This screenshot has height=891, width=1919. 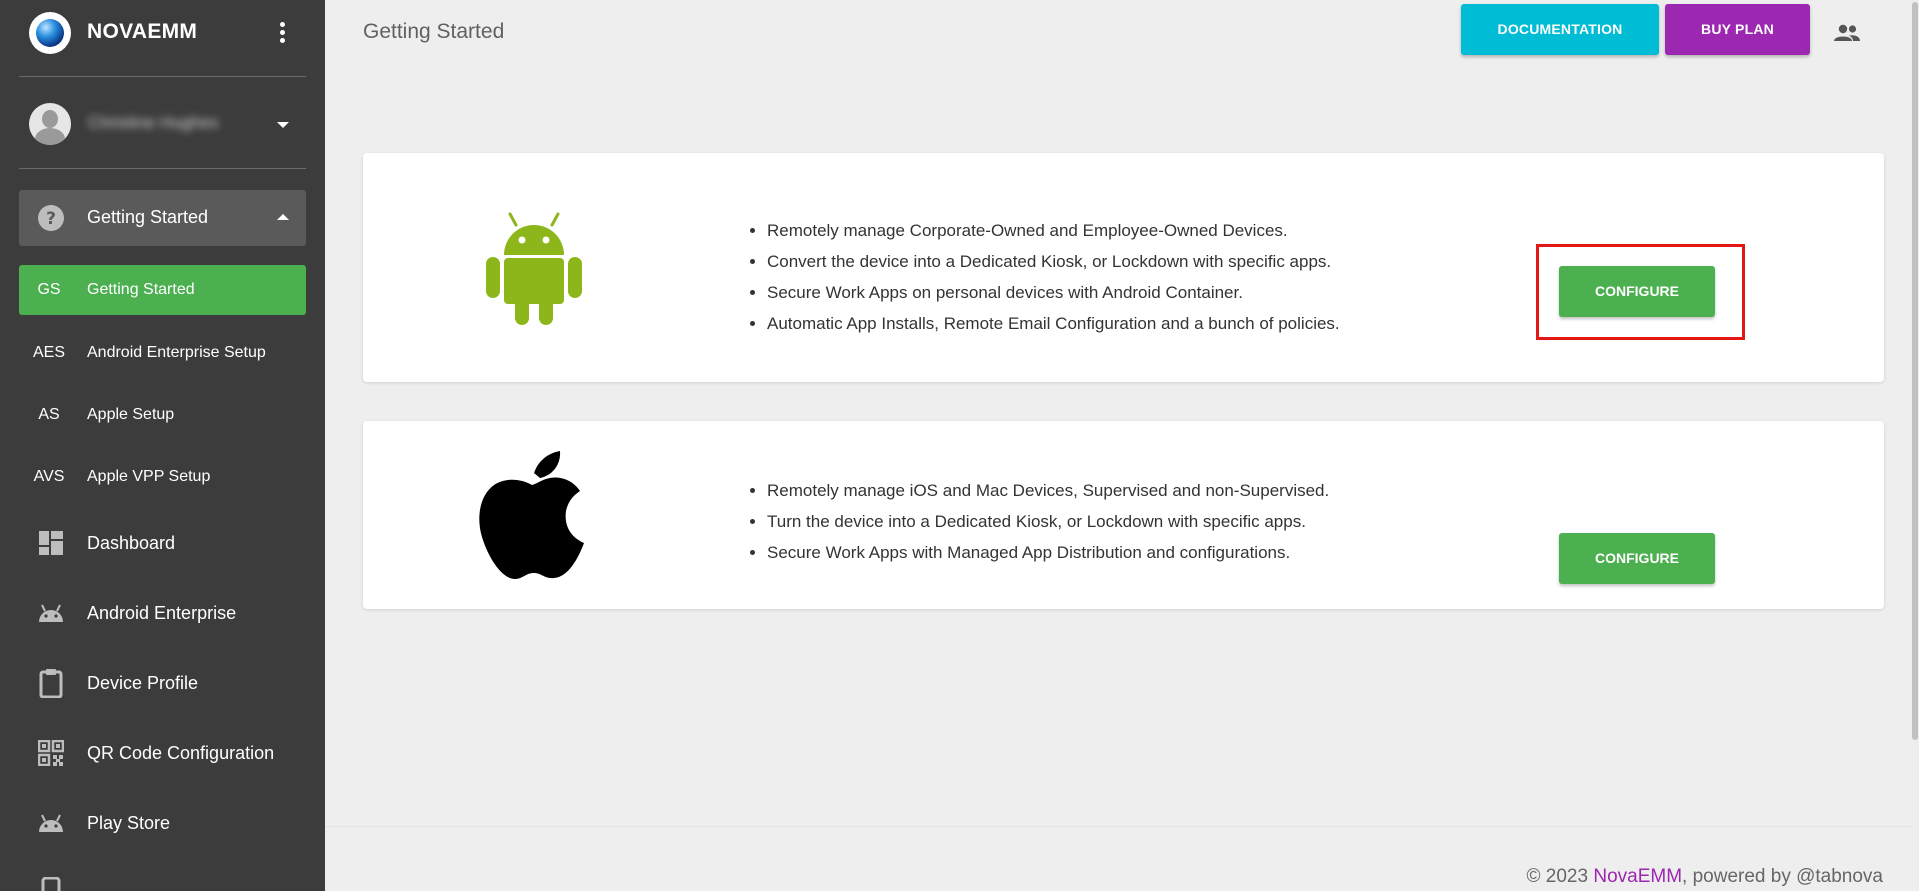 What do you see at coordinates (1782, 876) in the screenshot?
I see `footer-powered-by: , powered by @tabnova` at bounding box center [1782, 876].